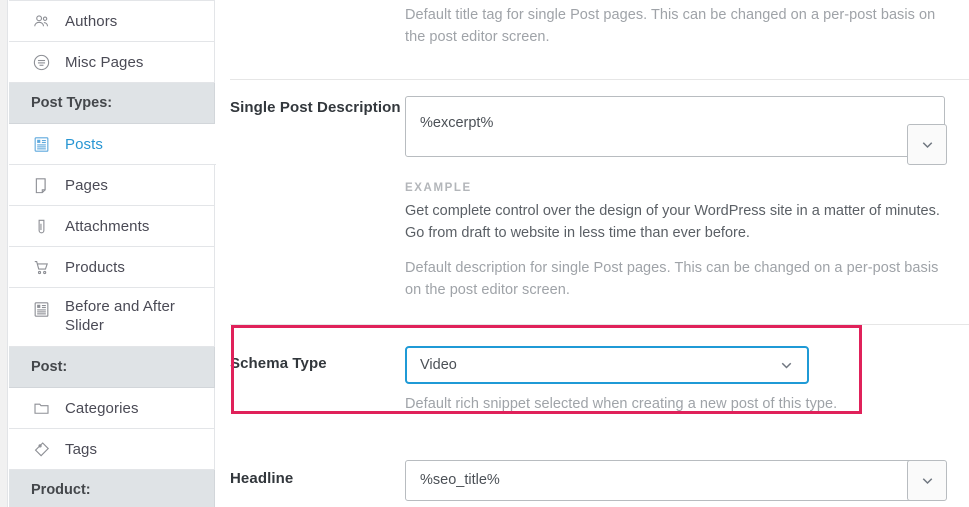  Describe the element at coordinates (262, 478) in the screenshot. I see `headline-label: Headline` at that location.